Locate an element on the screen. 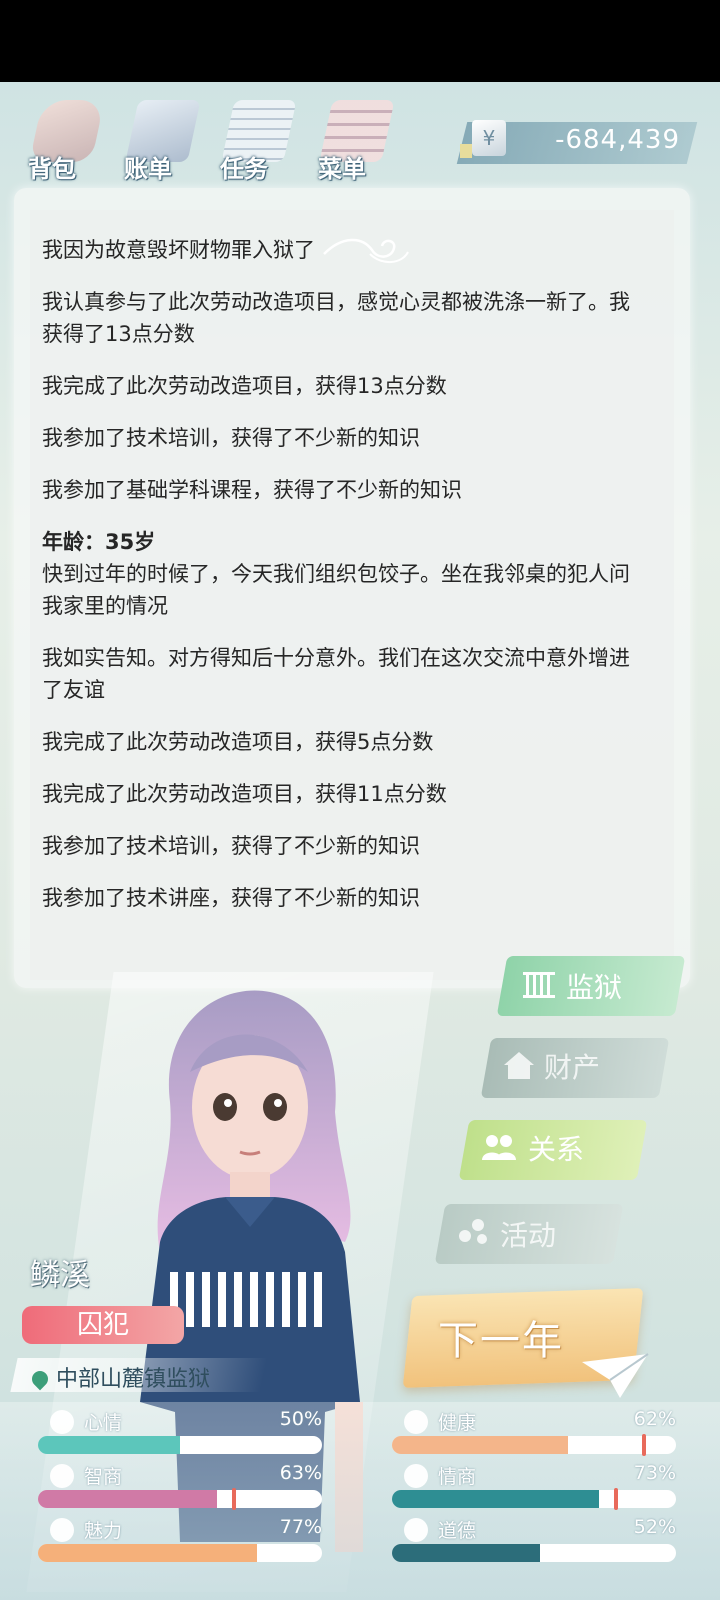 The height and width of the screenshot is (1600, 720). stat-mood: 心情 50% is located at coordinates (183, 1432).